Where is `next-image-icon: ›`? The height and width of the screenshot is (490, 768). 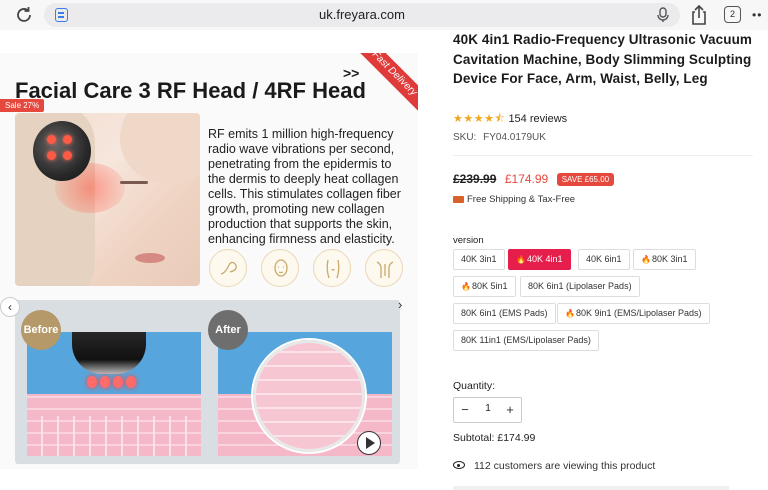
next-image-icon: › is located at coordinates (400, 304).